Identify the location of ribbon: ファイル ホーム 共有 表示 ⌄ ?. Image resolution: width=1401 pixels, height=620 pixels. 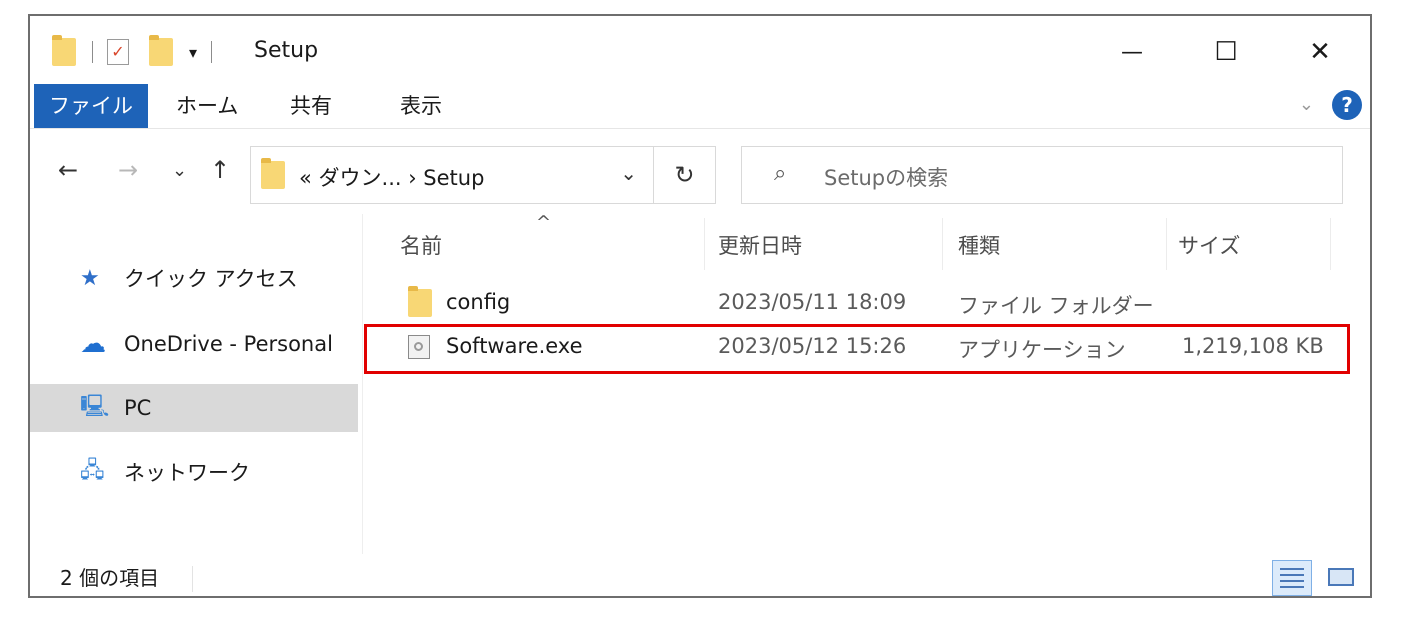
(700, 106).